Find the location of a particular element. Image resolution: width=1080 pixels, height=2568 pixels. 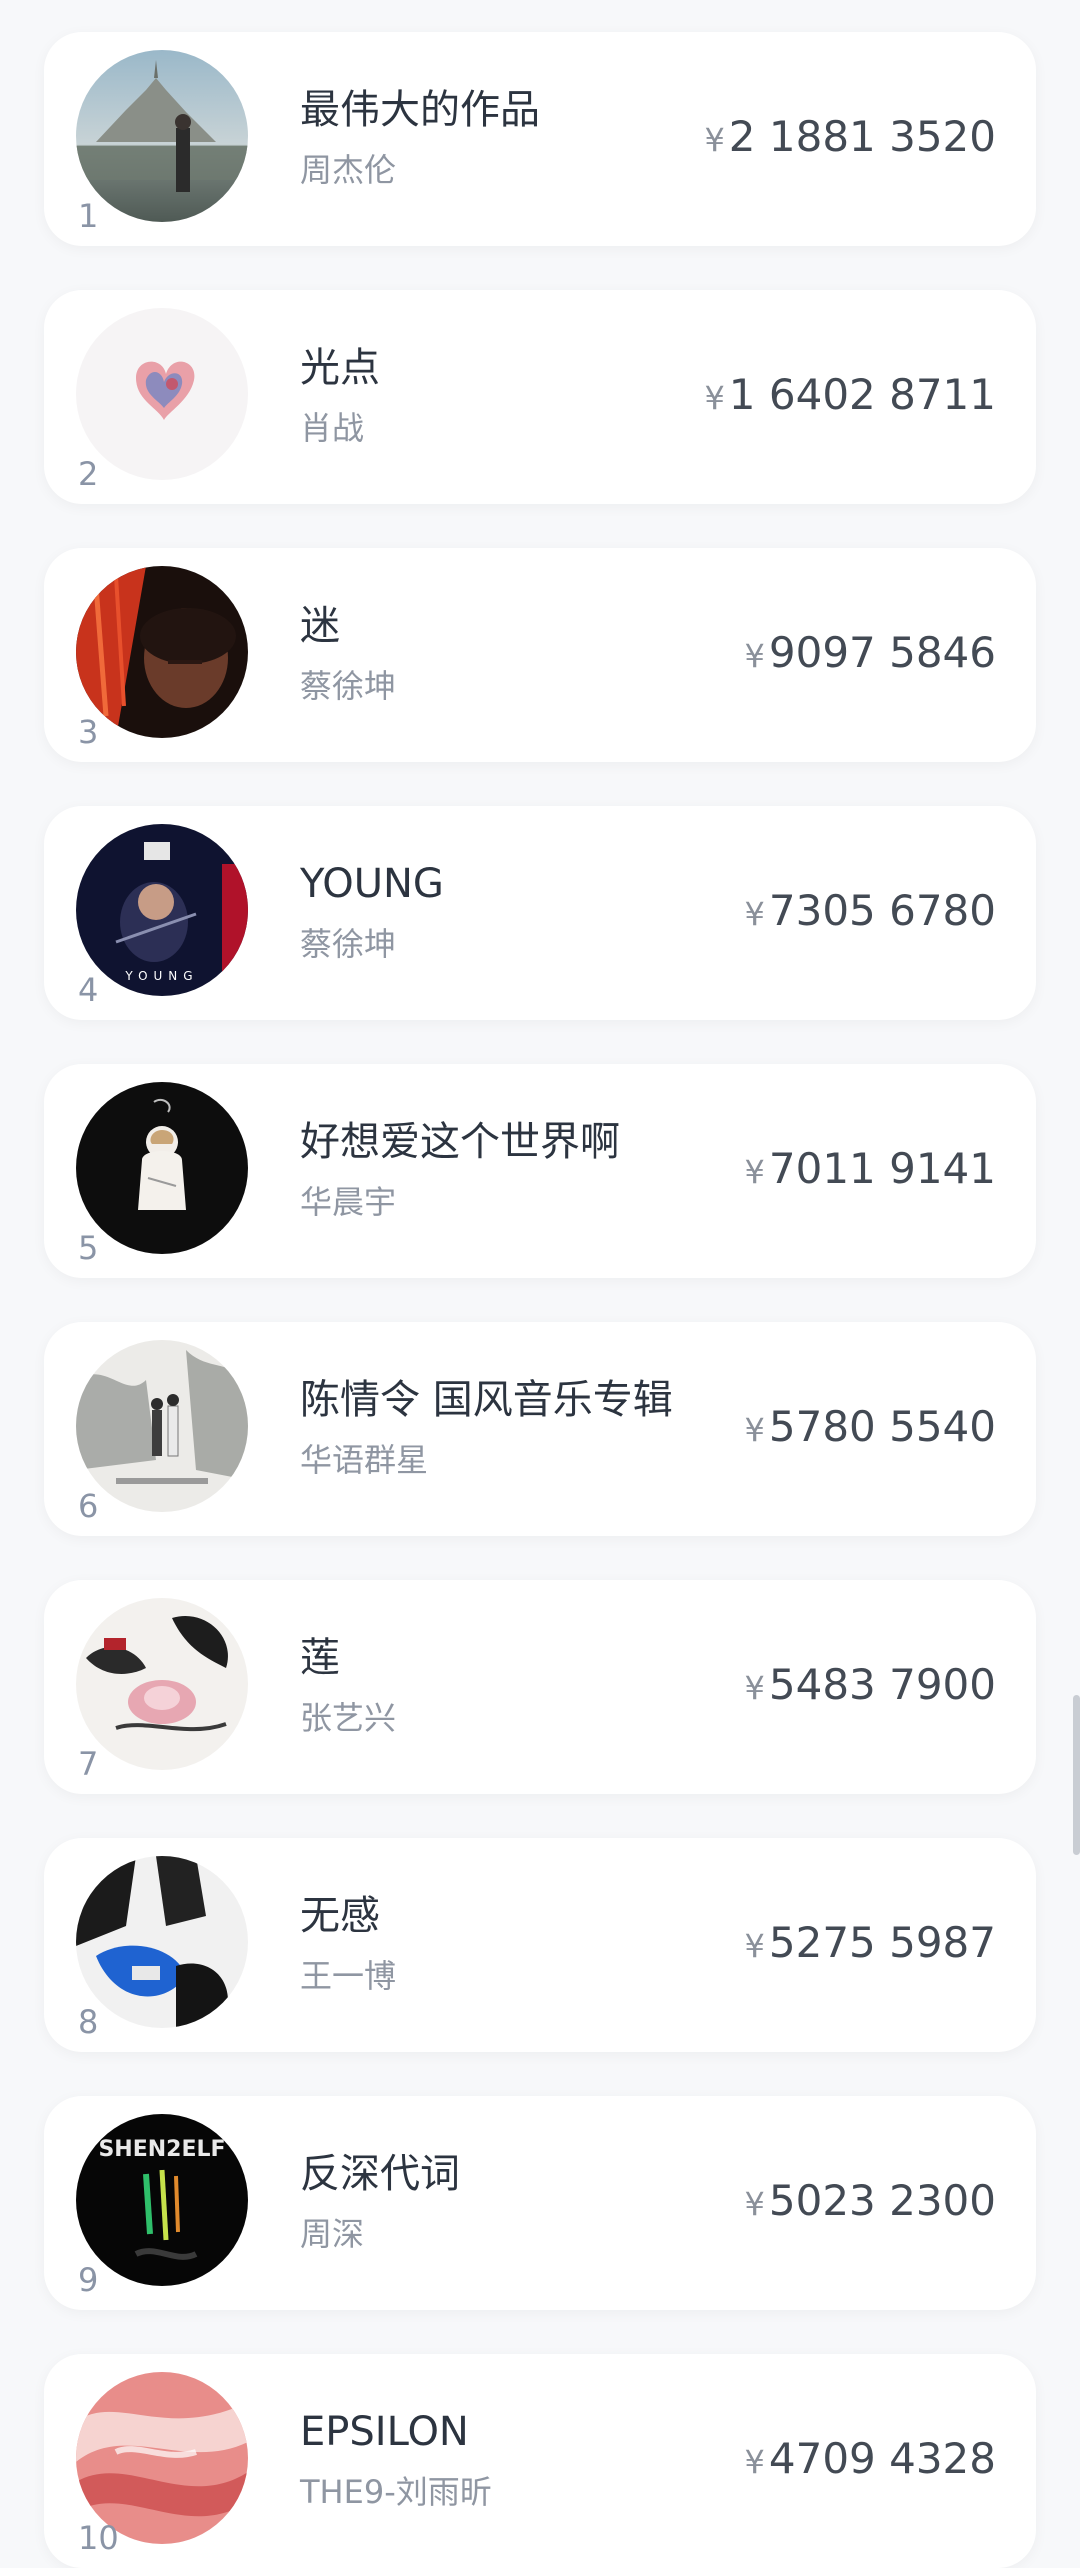

sales-value: 9097 5846 is located at coordinates (882, 652).